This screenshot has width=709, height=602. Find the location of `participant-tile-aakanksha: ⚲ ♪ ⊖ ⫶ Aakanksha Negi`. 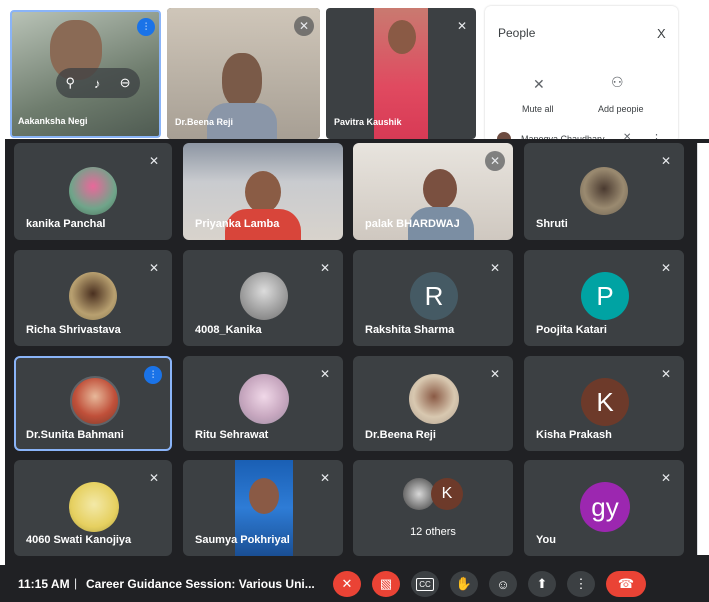

participant-tile-aakanksha: ⚲ ♪ ⊖ ⫶ Aakanksha Negi is located at coordinates (85, 74).